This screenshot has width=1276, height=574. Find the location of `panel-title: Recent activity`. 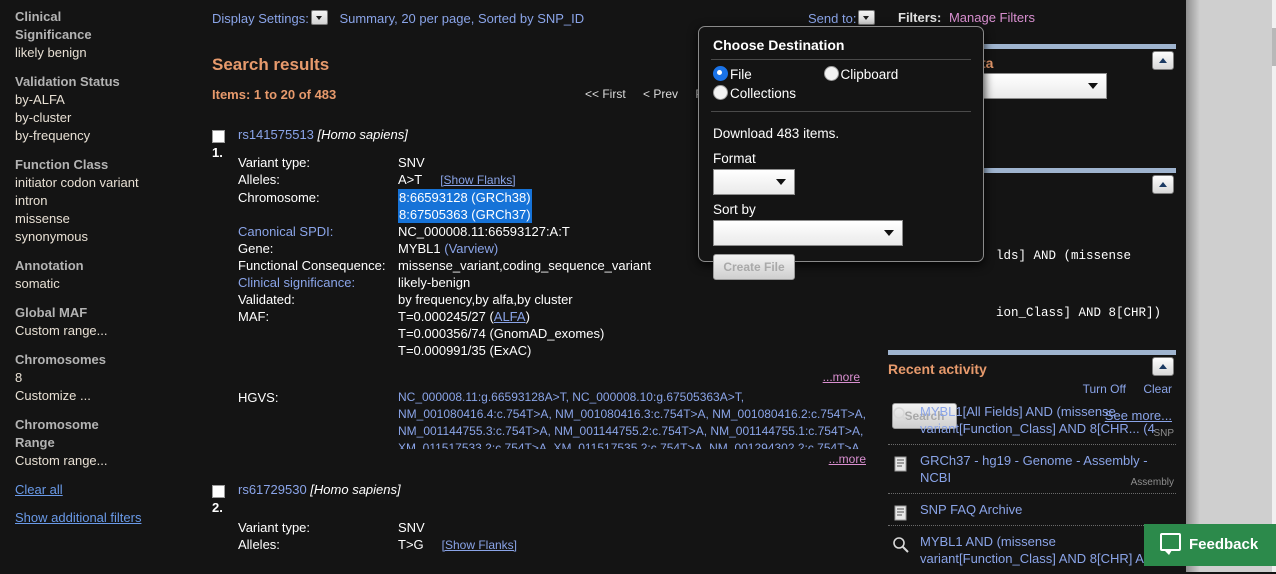

panel-title: Recent activity is located at coordinates (937, 369).